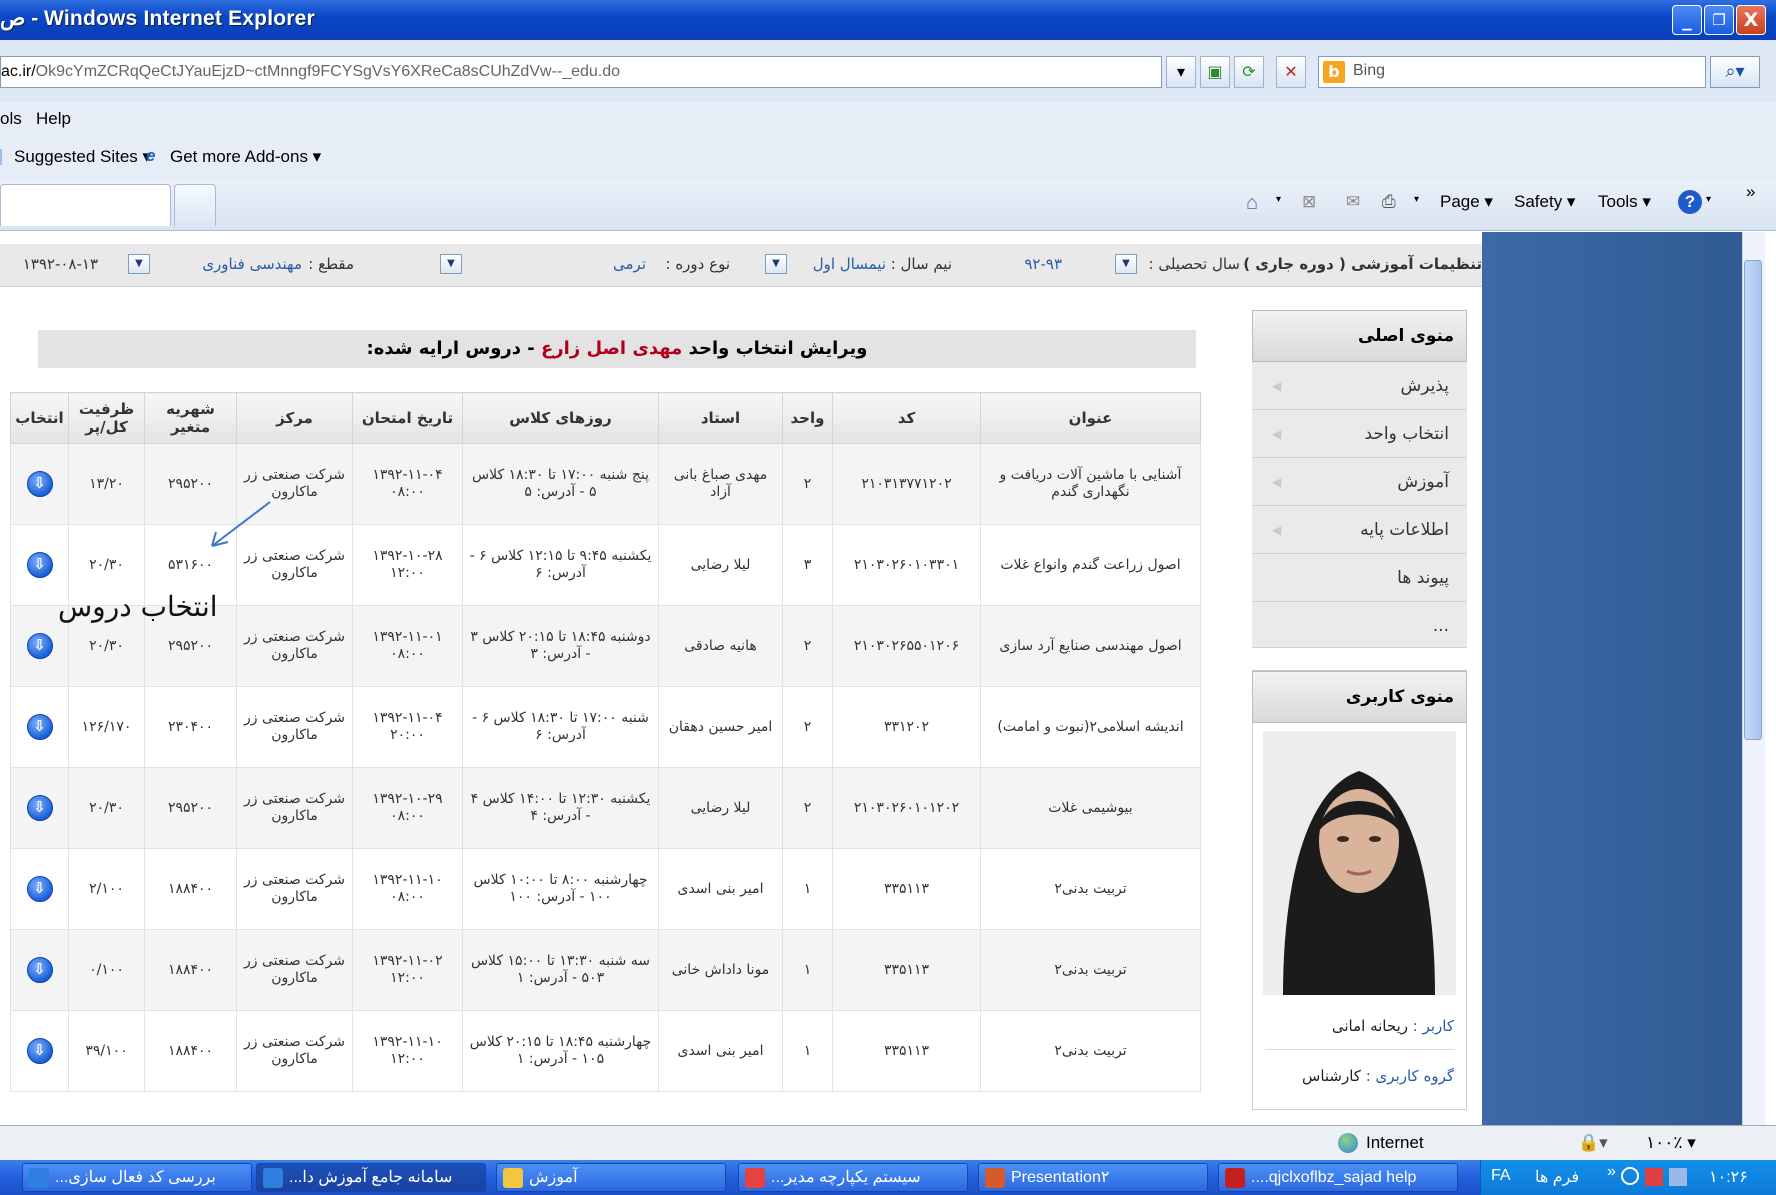 This screenshot has width=1776, height=1195. Describe the element at coordinates (407, 727) in the screenshot. I see `course-exam: ۱۳۹۲-۱۱-۰۴ ۲۰:۰۰` at that location.